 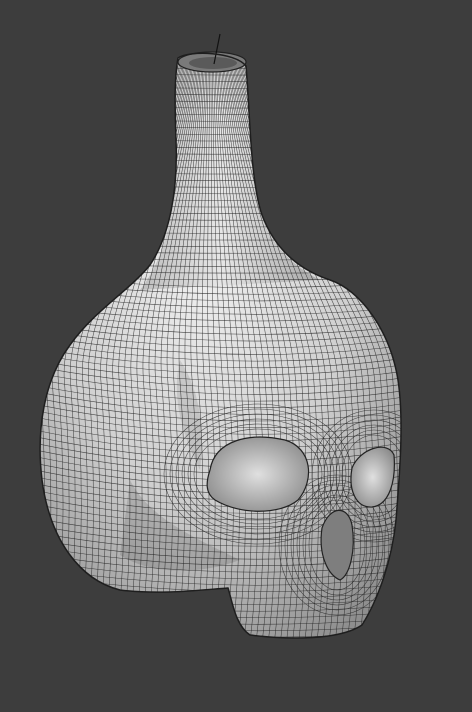 I want to click on bottle-opening-hole, so click(x=213, y=63).